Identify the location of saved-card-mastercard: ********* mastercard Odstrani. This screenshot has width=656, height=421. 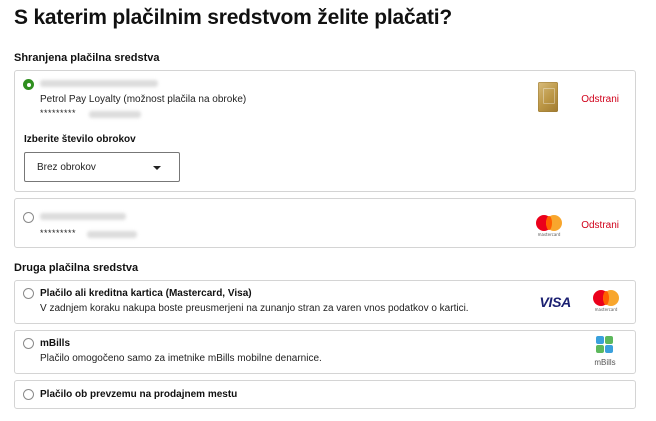
(325, 223).